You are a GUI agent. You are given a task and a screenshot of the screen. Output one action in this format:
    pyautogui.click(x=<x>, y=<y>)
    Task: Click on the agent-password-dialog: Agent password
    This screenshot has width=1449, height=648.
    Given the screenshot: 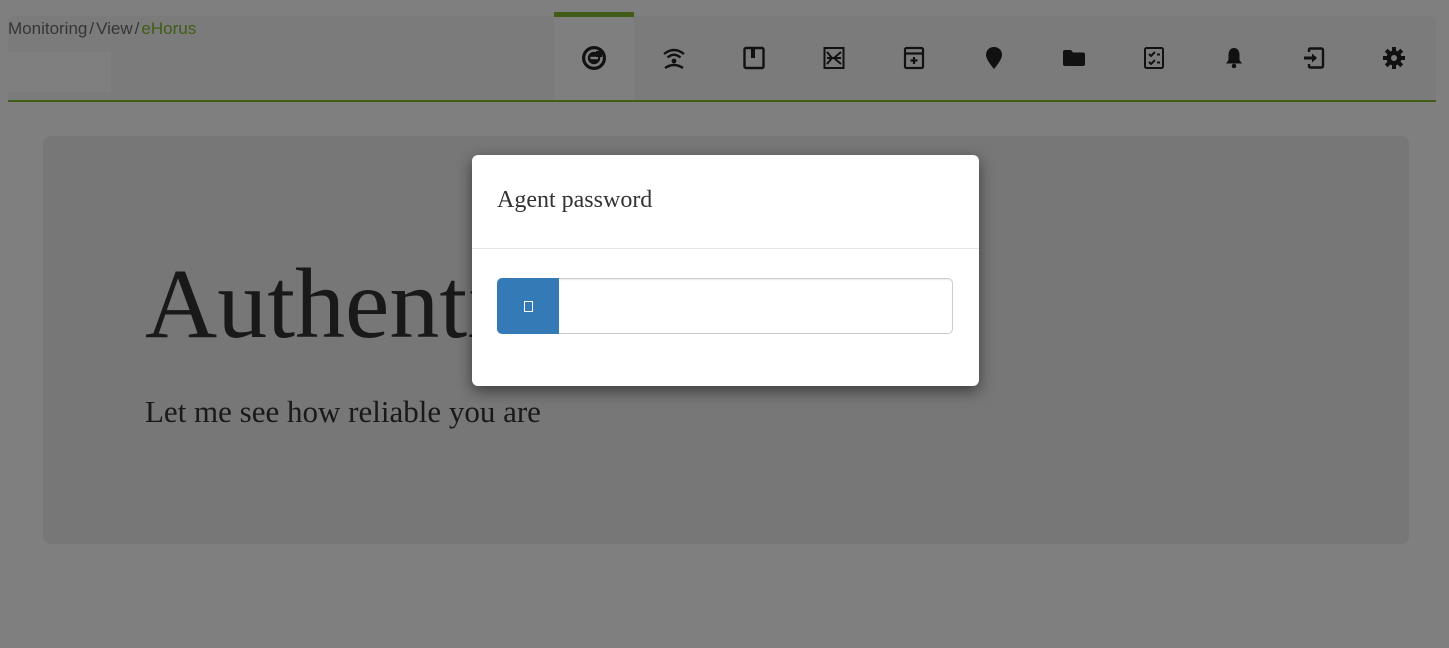 What is the action you would take?
    pyautogui.click(x=725, y=270)
    